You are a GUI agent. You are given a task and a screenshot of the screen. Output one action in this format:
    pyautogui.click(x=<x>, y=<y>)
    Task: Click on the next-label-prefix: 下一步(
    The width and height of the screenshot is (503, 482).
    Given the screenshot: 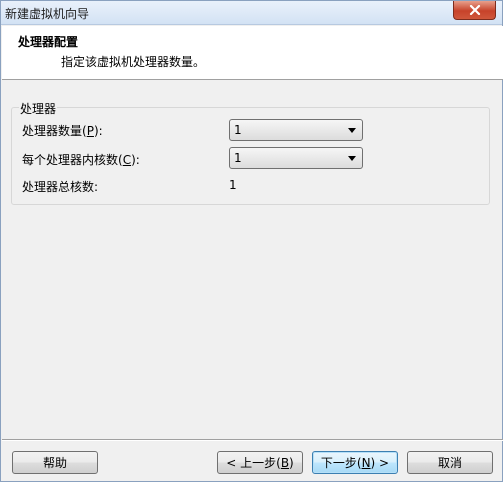 What is the action you would take?
    pyautogui.click(x=341, y=463)
    